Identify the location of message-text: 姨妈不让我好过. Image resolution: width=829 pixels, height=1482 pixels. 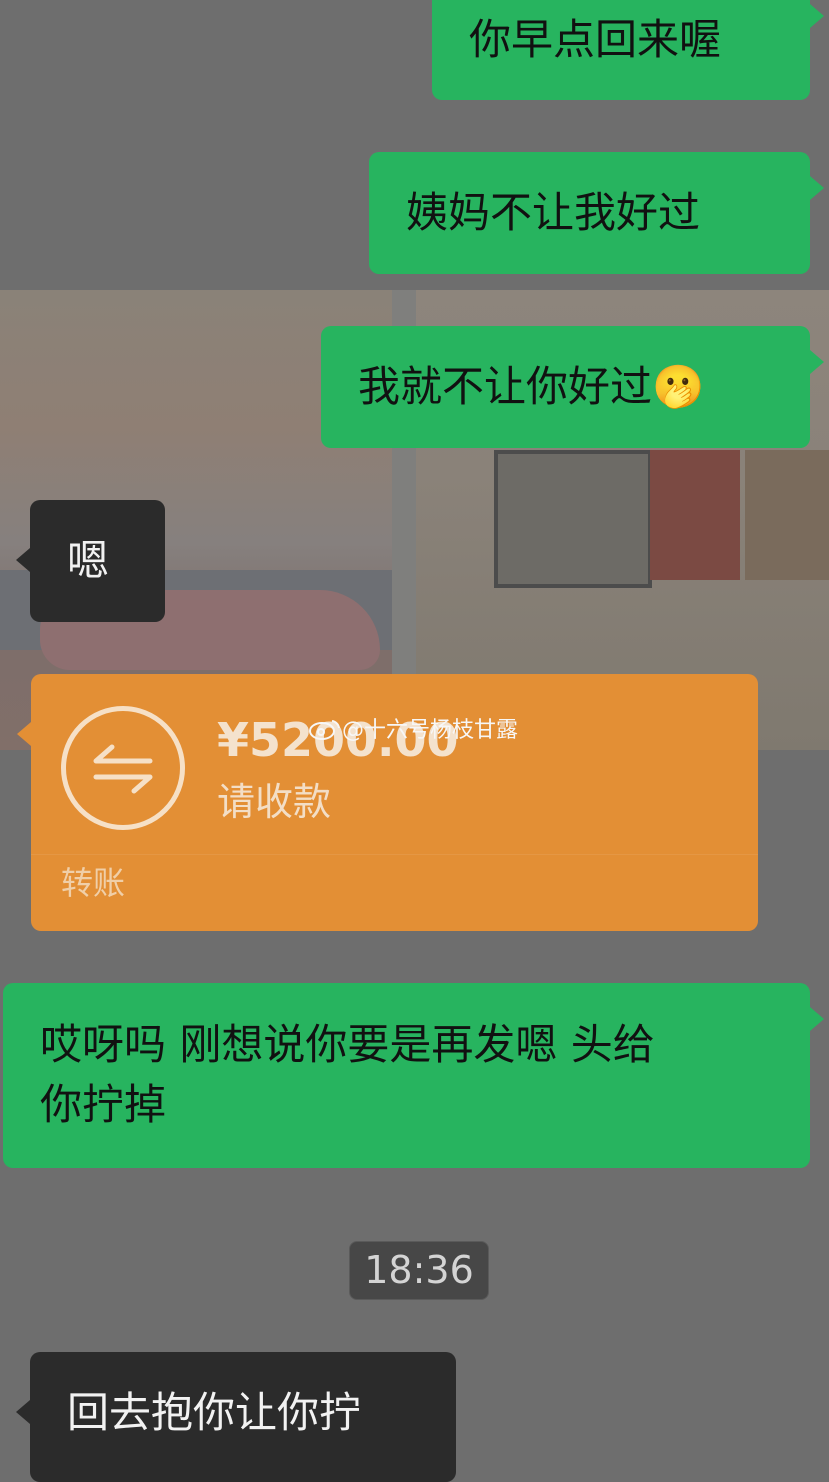
(553, 212).